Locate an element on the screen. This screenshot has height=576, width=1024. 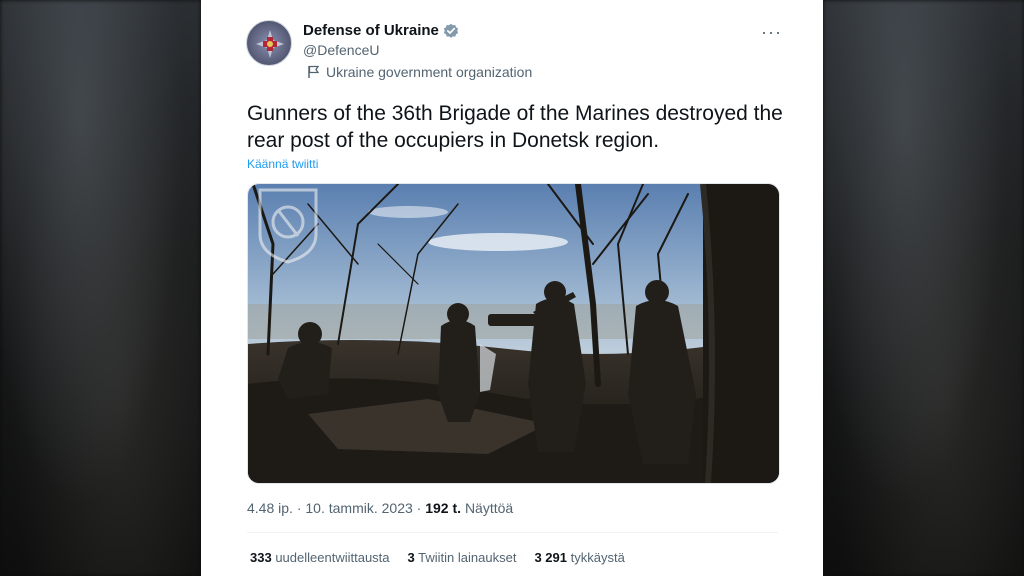
government-label-text: Ukraine government organization is located at coordinates (429, 72).